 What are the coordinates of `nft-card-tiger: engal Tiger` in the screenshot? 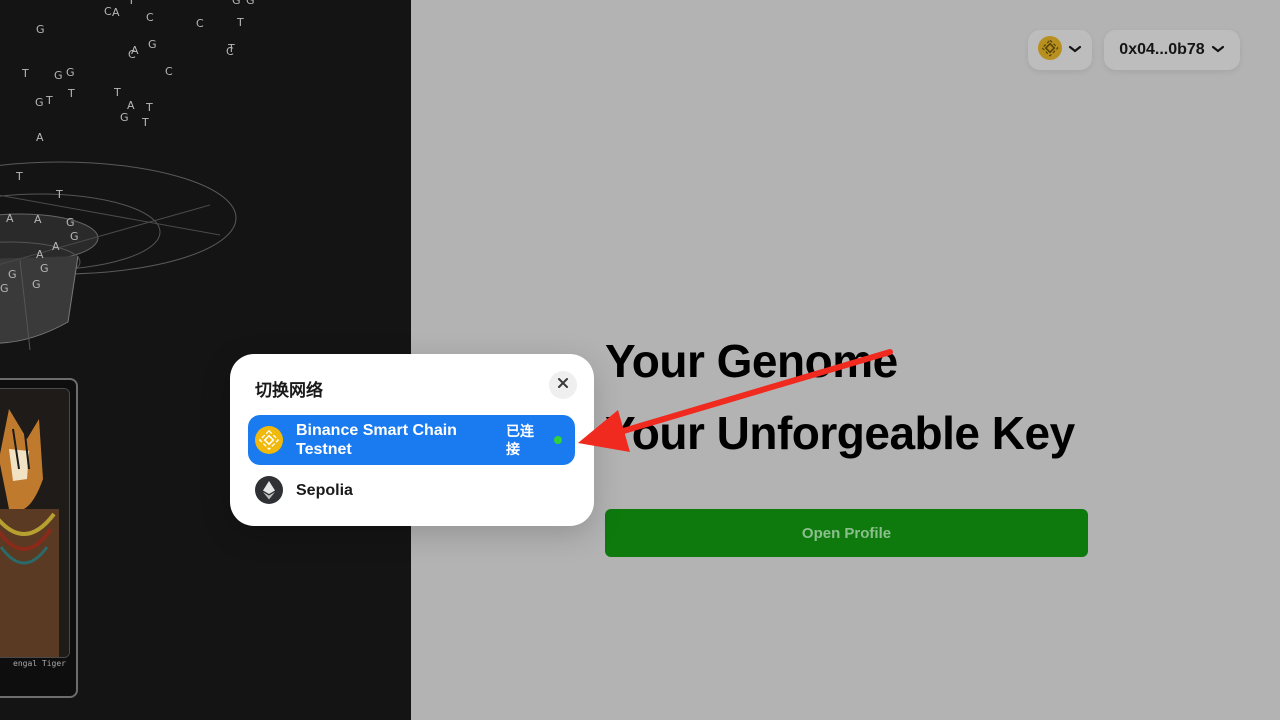 It's located at (39, 538).